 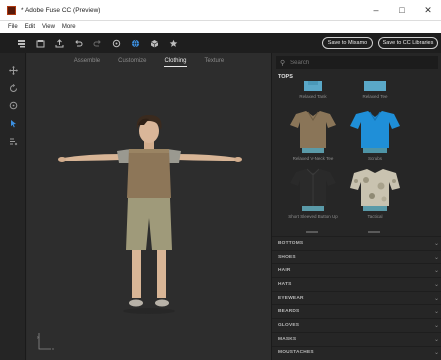 What do you see at coordinates (154, 43) in the screenshot?
I see `cube-icon` at bounding box center [154, 43].